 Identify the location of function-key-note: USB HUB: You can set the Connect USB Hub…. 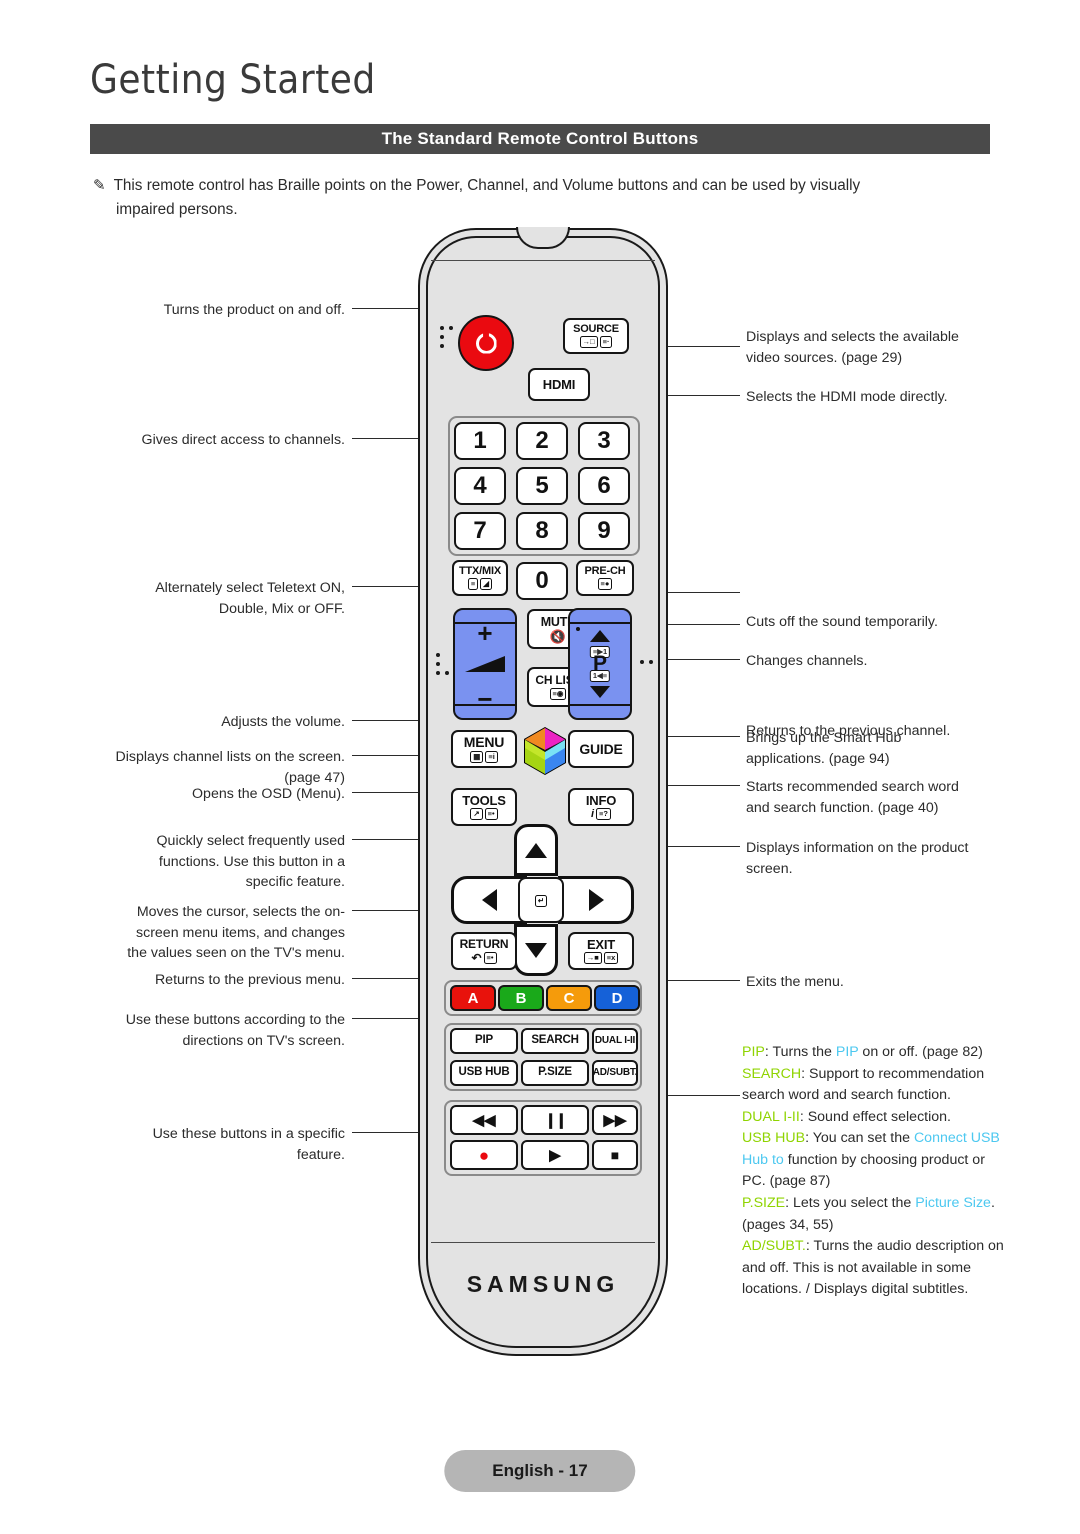
(876, 1160).